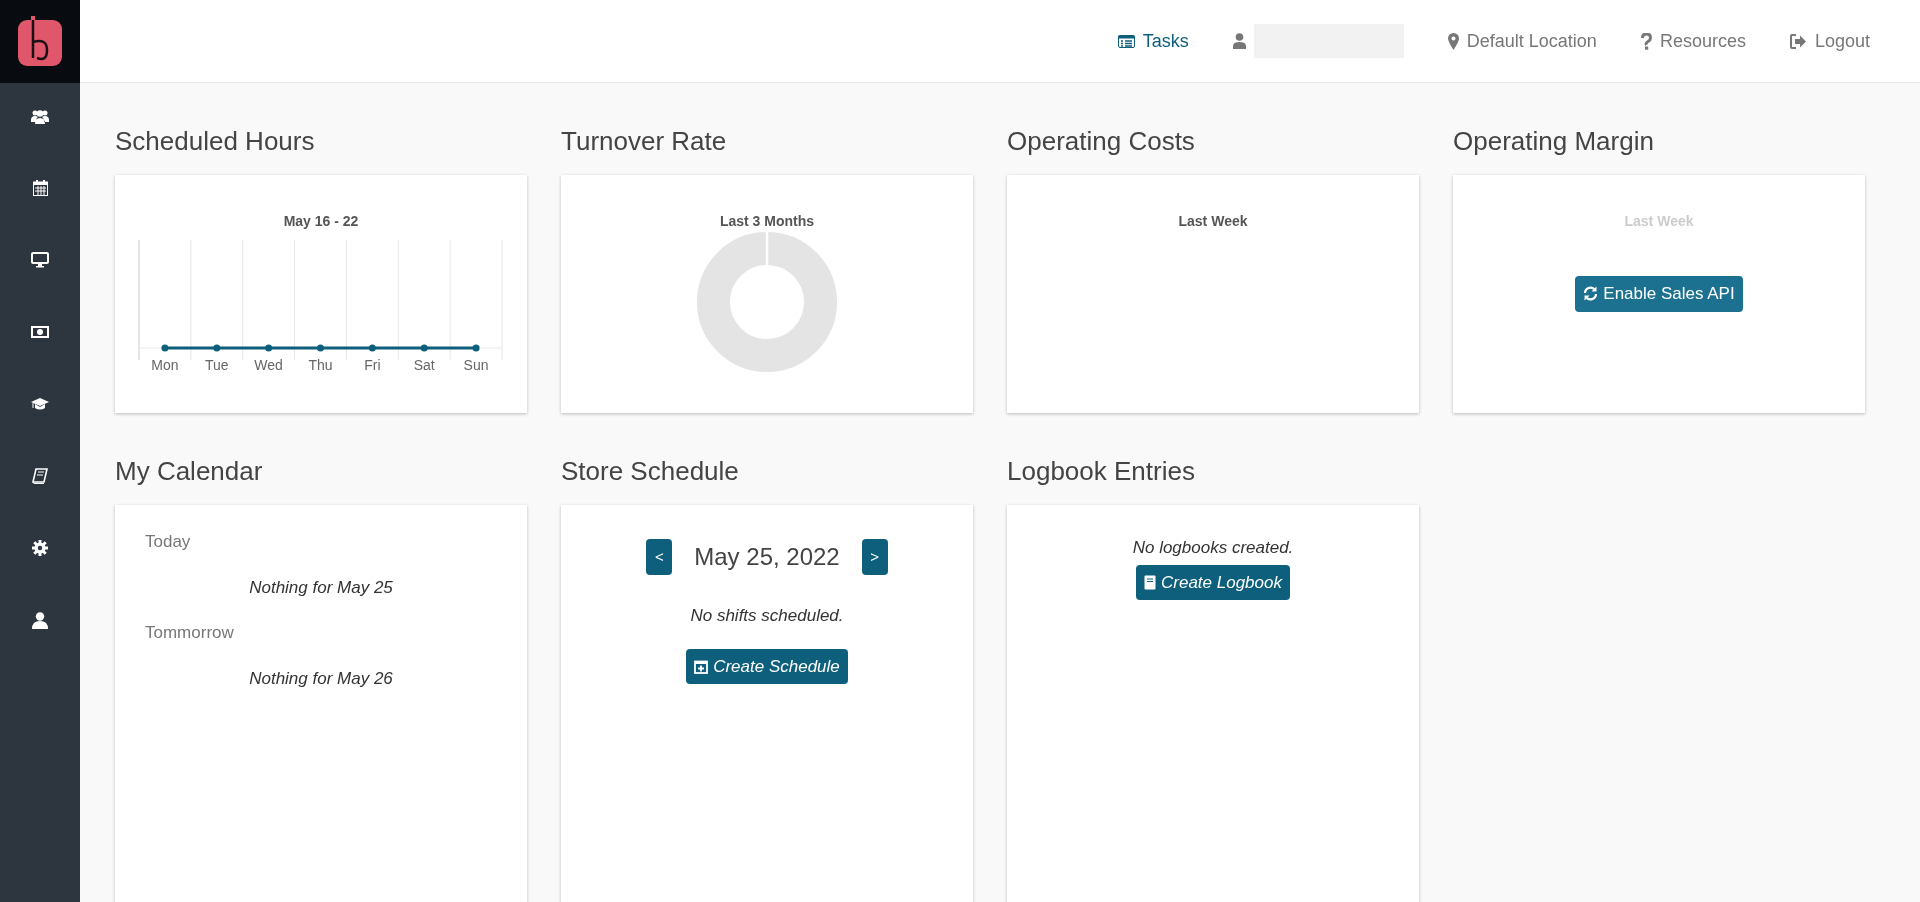  I want to click on nav-link: Tasks, so click(1153, 41).